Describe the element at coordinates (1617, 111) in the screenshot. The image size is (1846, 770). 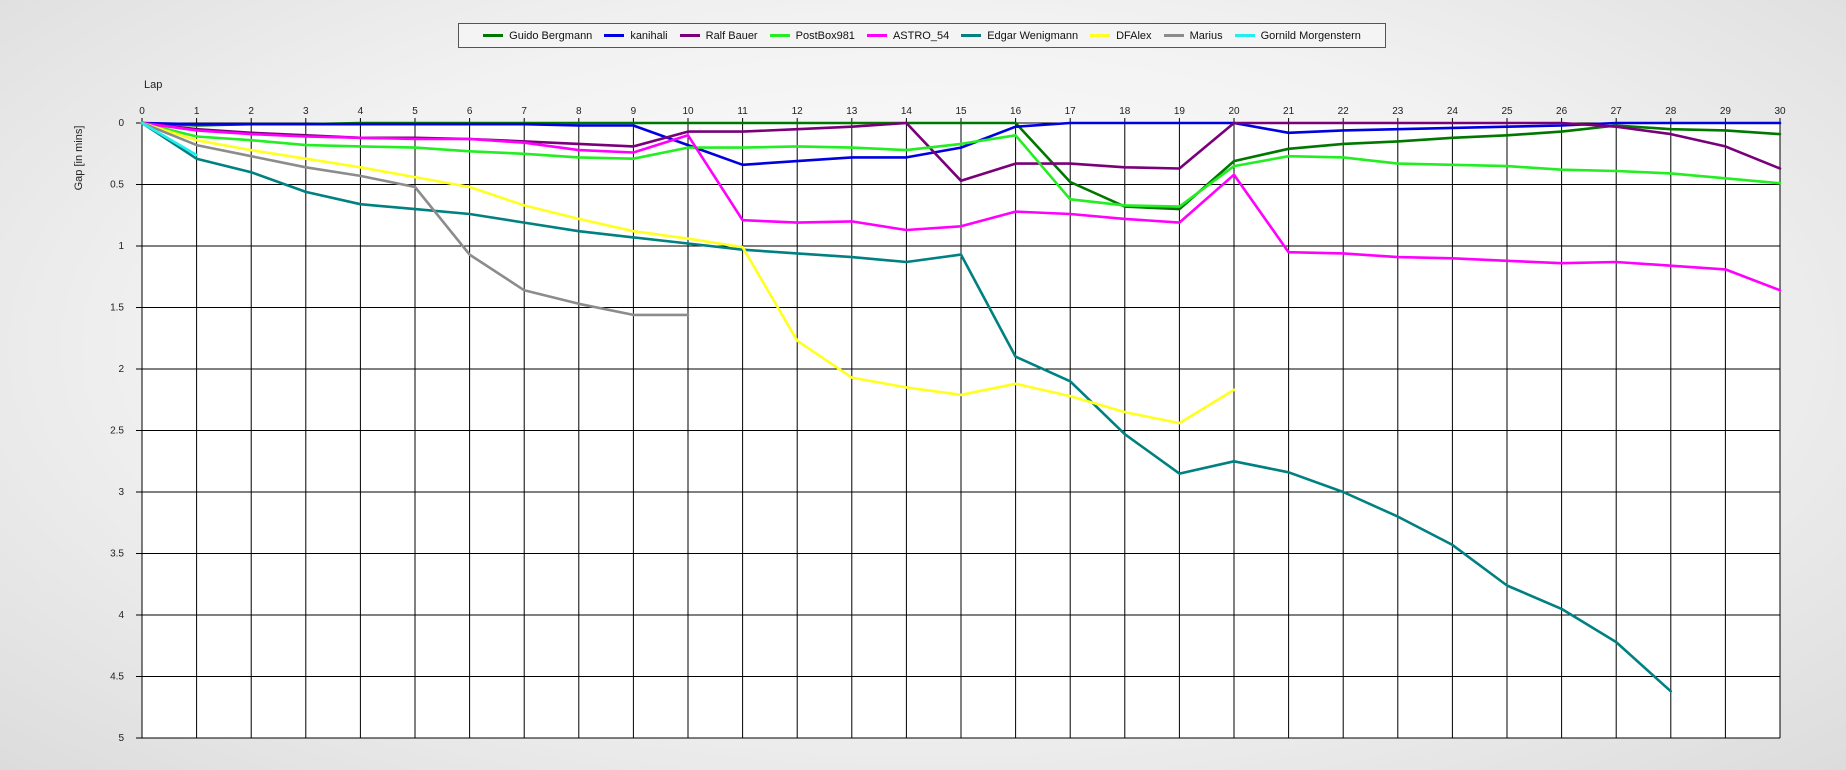
I see `x-tick-label: 27` at that location.